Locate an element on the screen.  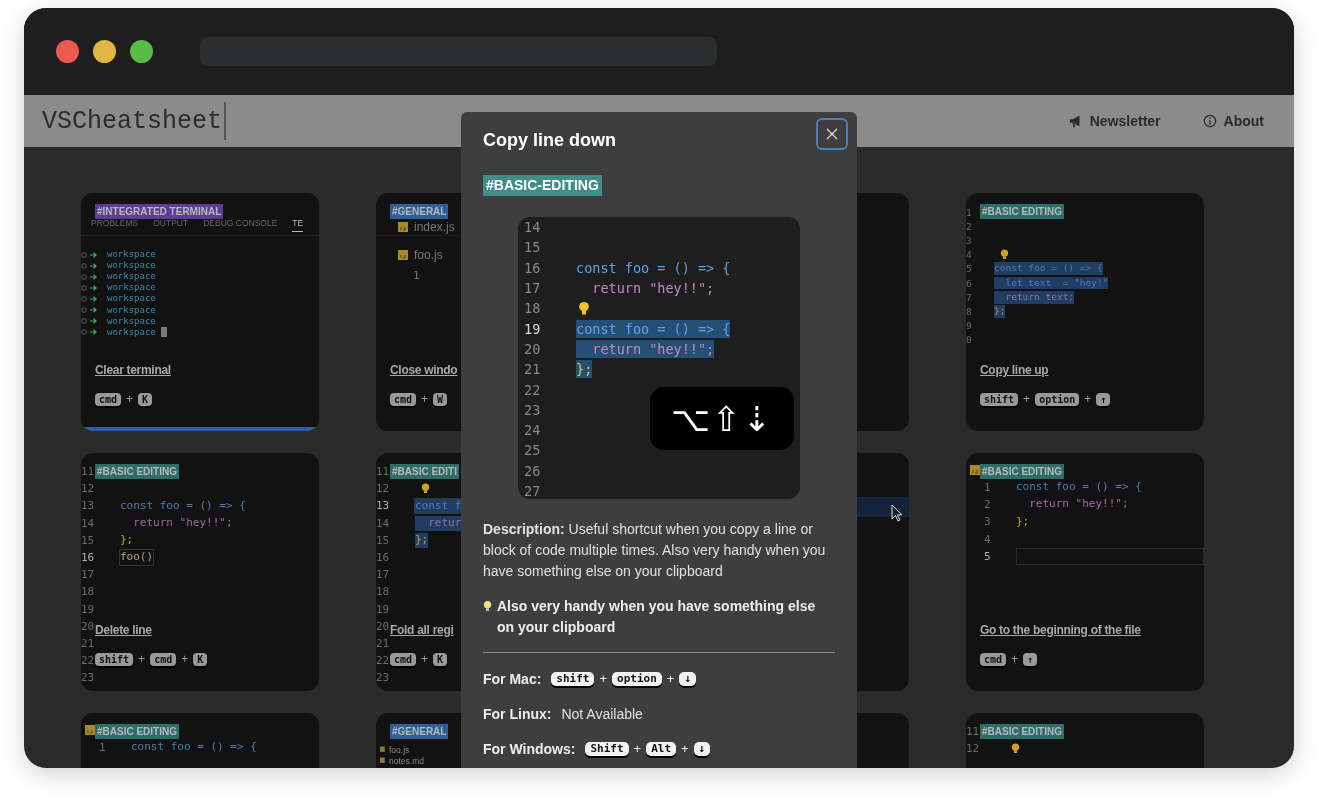
nav-link: About is located at coordinates (1233, 121).